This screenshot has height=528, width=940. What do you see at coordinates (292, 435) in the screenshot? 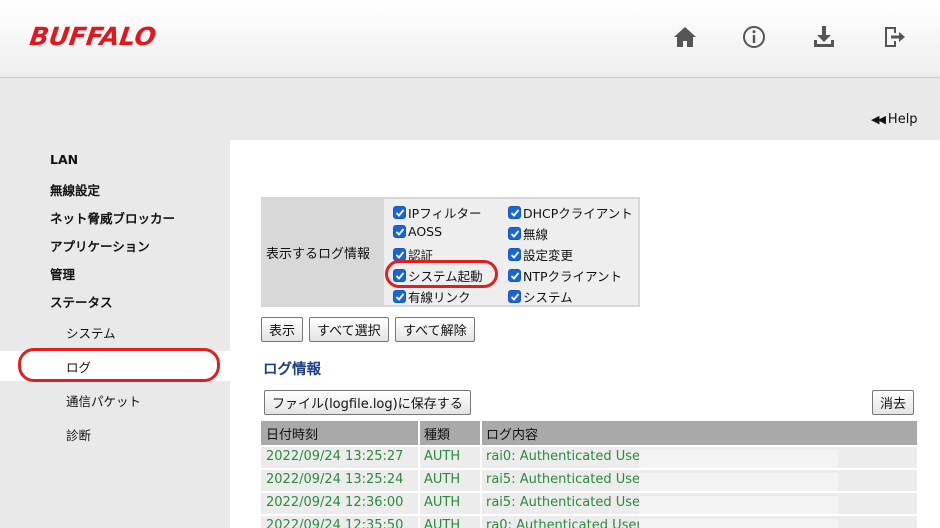
I see `column-header-datetime: 日付時刻` at bounding box center [292, 435].